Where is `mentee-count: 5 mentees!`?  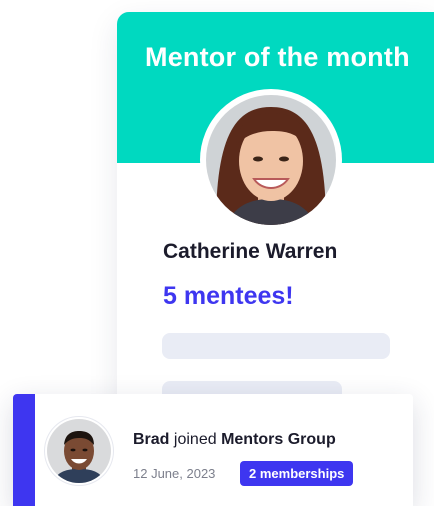
mentee-count: 5 mentees! is located at coordinates (228, 296).